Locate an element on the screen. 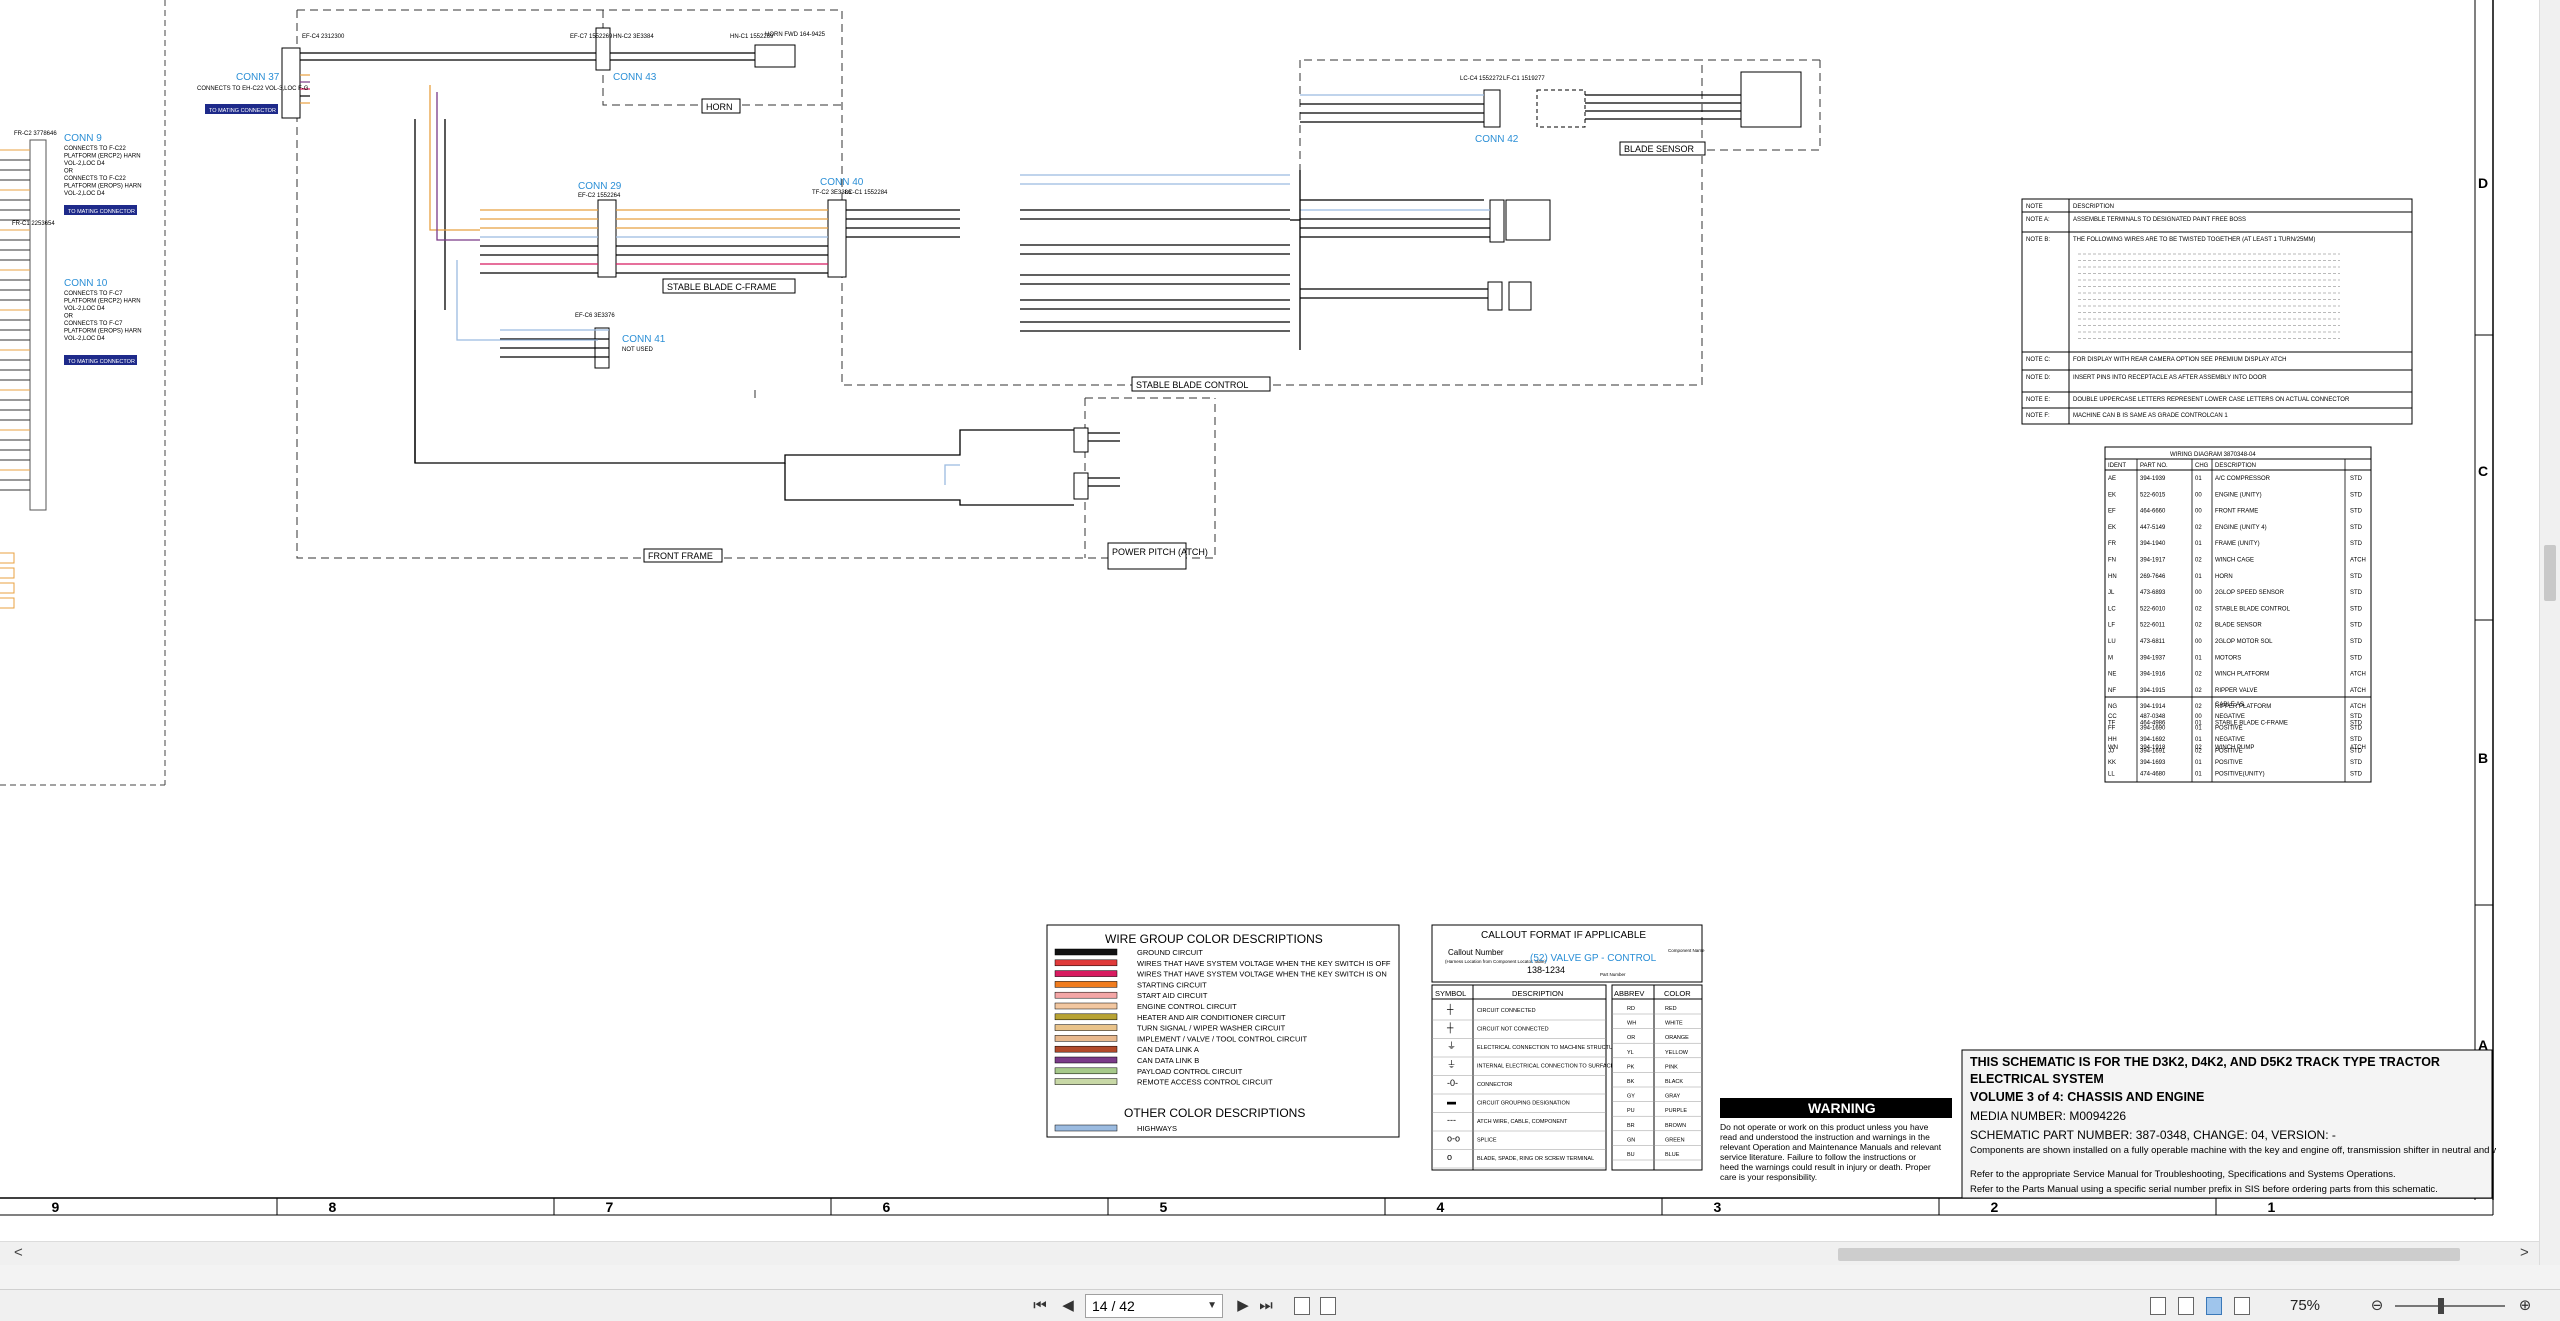 The image size is (2560, 1321). conn40-title: CONN 40 is located at coordinates (842, 182).